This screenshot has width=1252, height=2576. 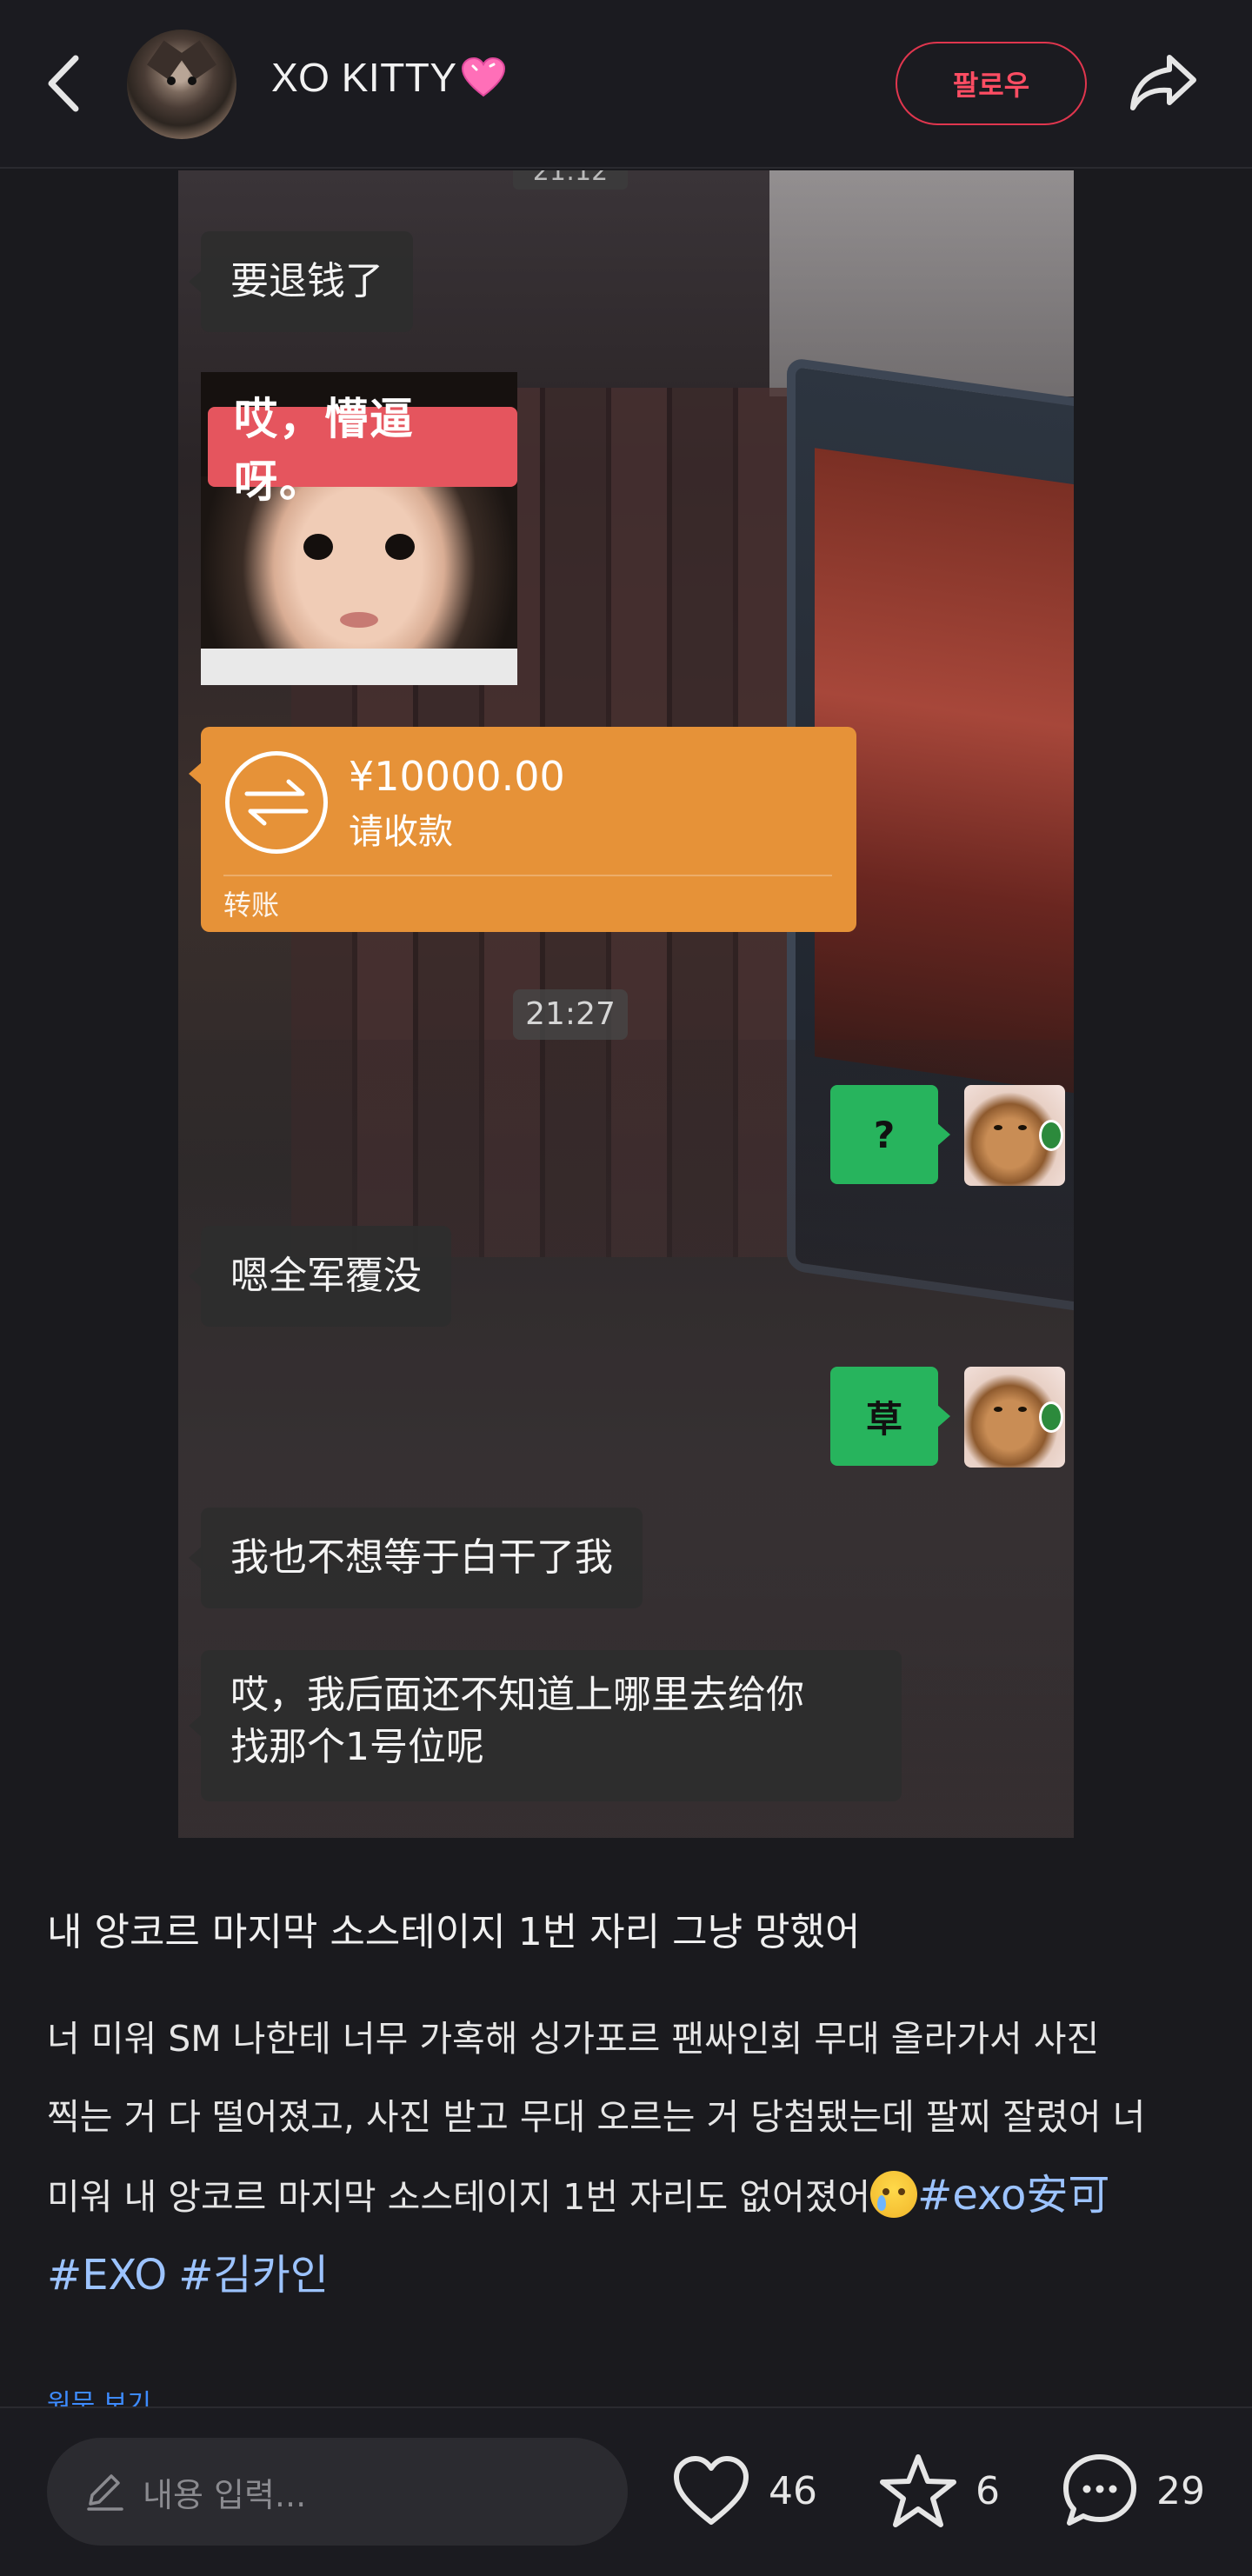 What do you see at coordinates (1013, 2195) in the screenshot?
I see `hashtag-exo-anke: #exo安可` at bounding box center [1013, 2195].